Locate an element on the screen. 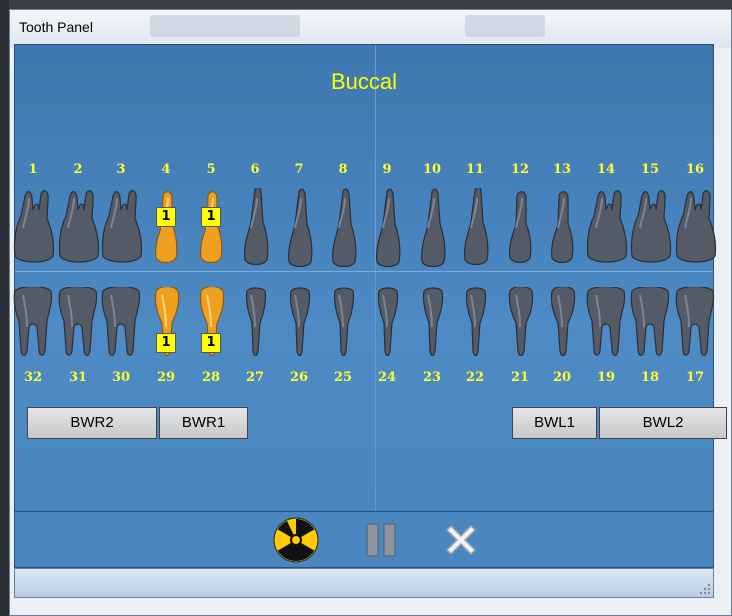 The width and height of the screenshot is (732, 616). tooth-number: 15 is located at coordinates (650, 169).